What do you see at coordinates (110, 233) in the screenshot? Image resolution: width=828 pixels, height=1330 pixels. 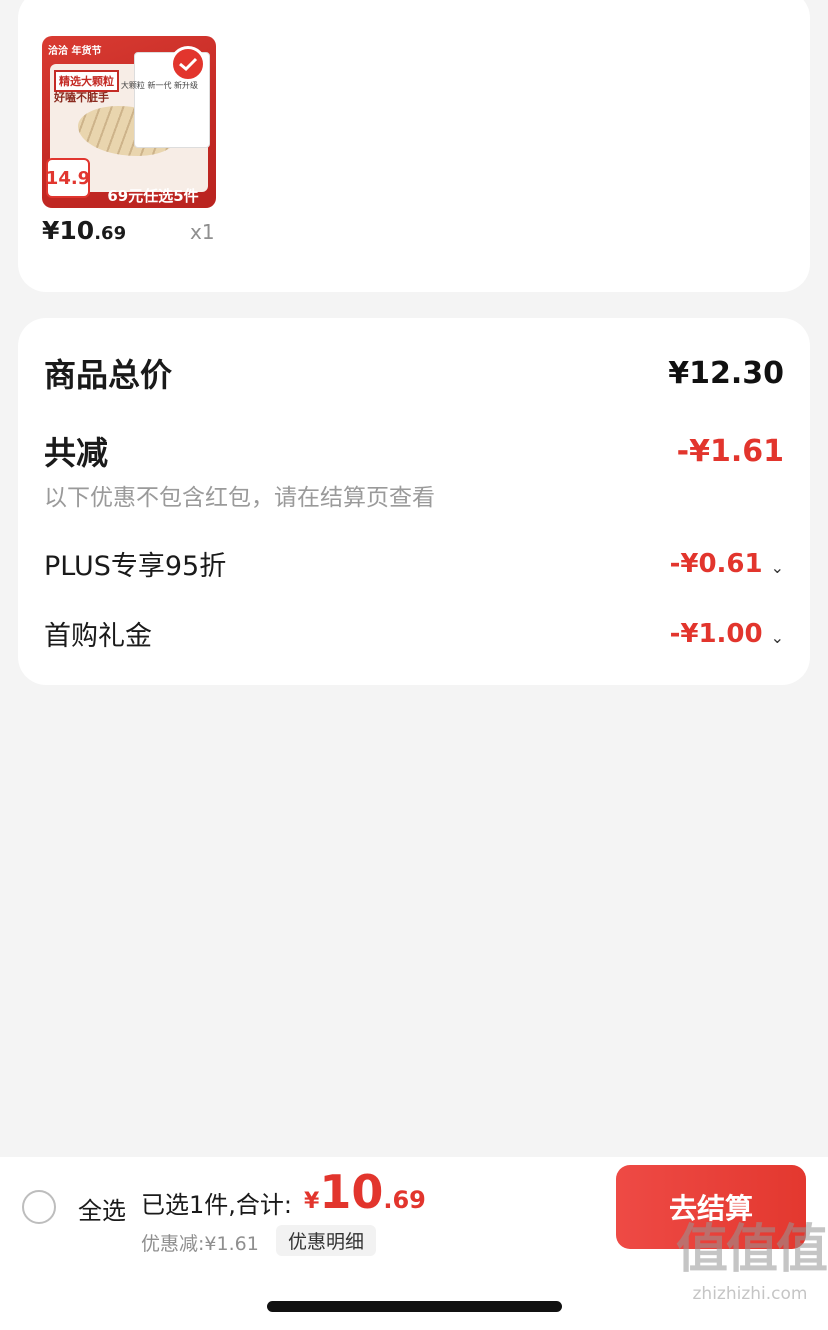 I see `price-decimal: .69` at bounding box center [110, 233].